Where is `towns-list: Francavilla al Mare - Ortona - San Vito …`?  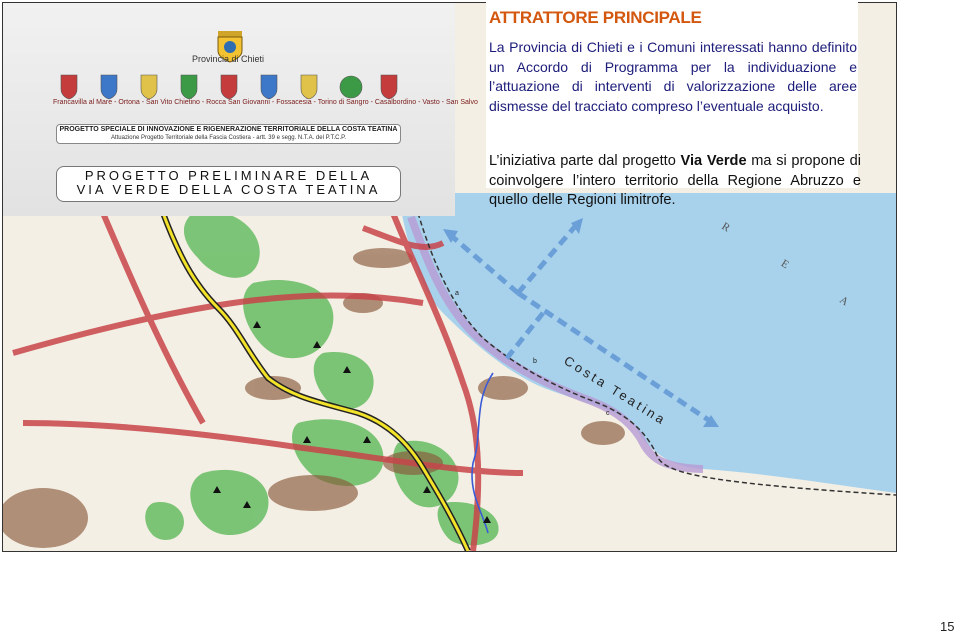 towns-list: Francavilla al Mare - Ortona - San Vito … is located at coordinates (265, 102).